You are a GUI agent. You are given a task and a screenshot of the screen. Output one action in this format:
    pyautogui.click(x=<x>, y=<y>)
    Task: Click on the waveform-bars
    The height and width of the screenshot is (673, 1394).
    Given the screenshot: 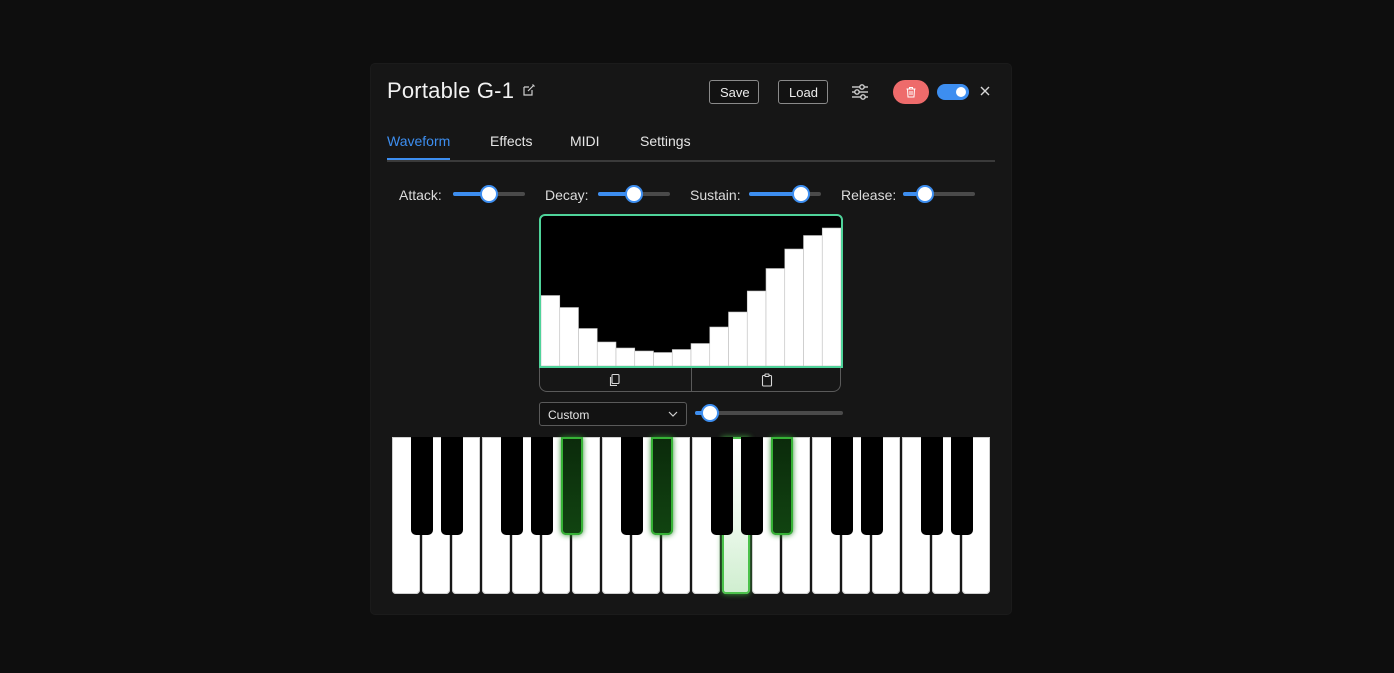 What is the action you would take?
    pyautogui.click(x=691, y=291)
    